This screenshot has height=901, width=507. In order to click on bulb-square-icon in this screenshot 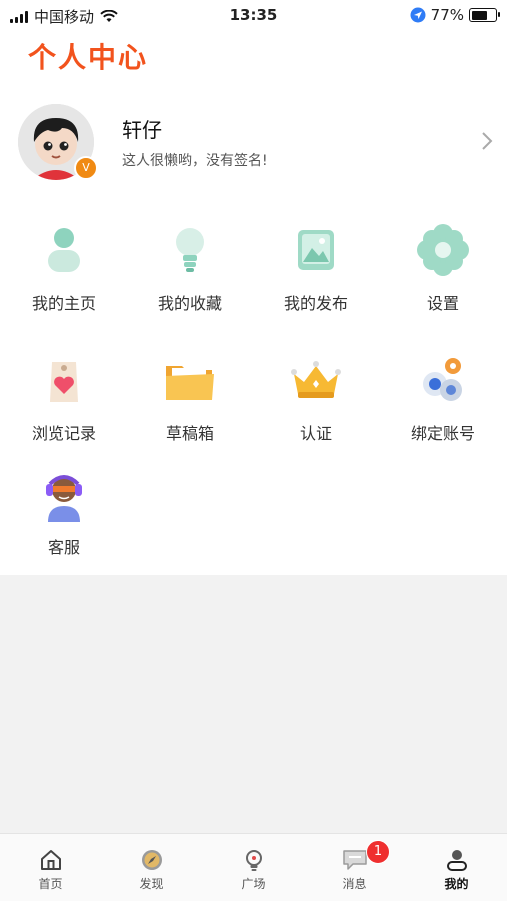, I will do `click(253, 860)`.